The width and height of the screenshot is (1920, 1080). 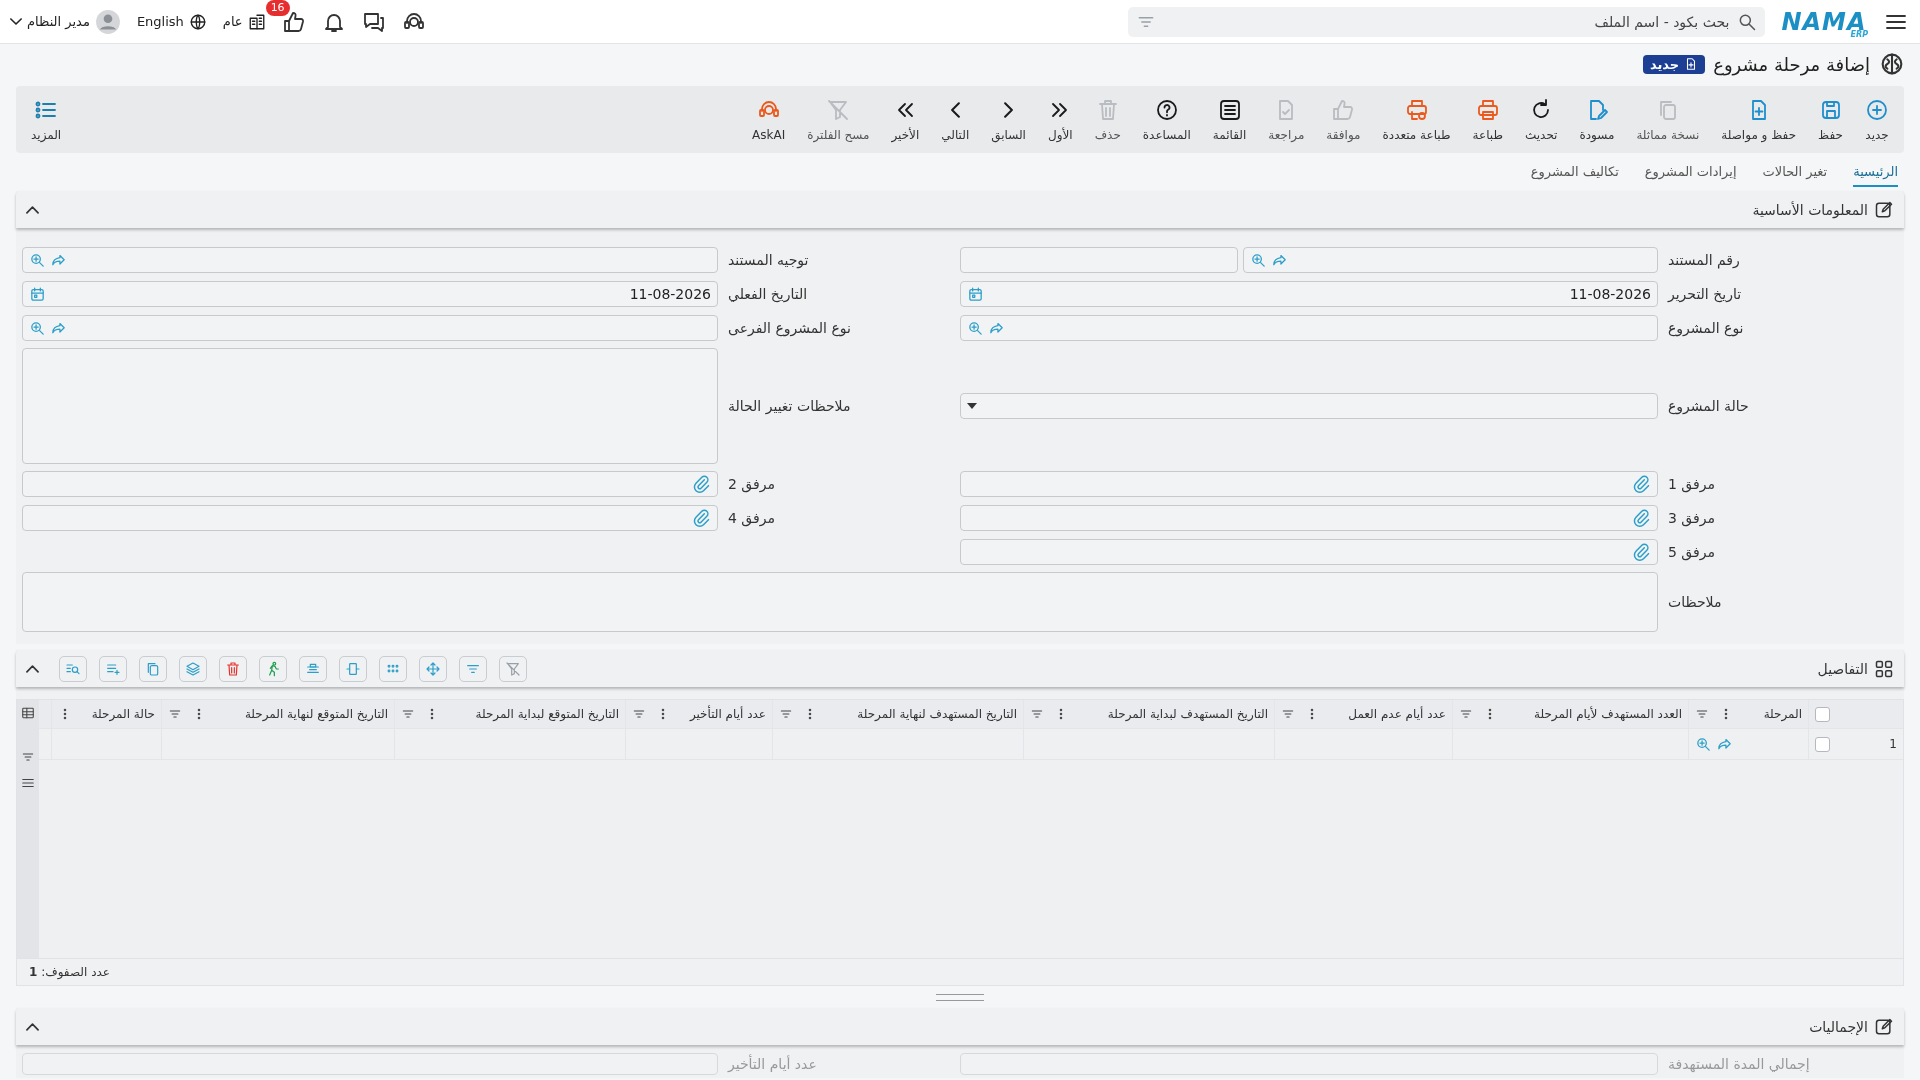 I want to click on toolbar-button: الأخير, so click(x=905, y=119).